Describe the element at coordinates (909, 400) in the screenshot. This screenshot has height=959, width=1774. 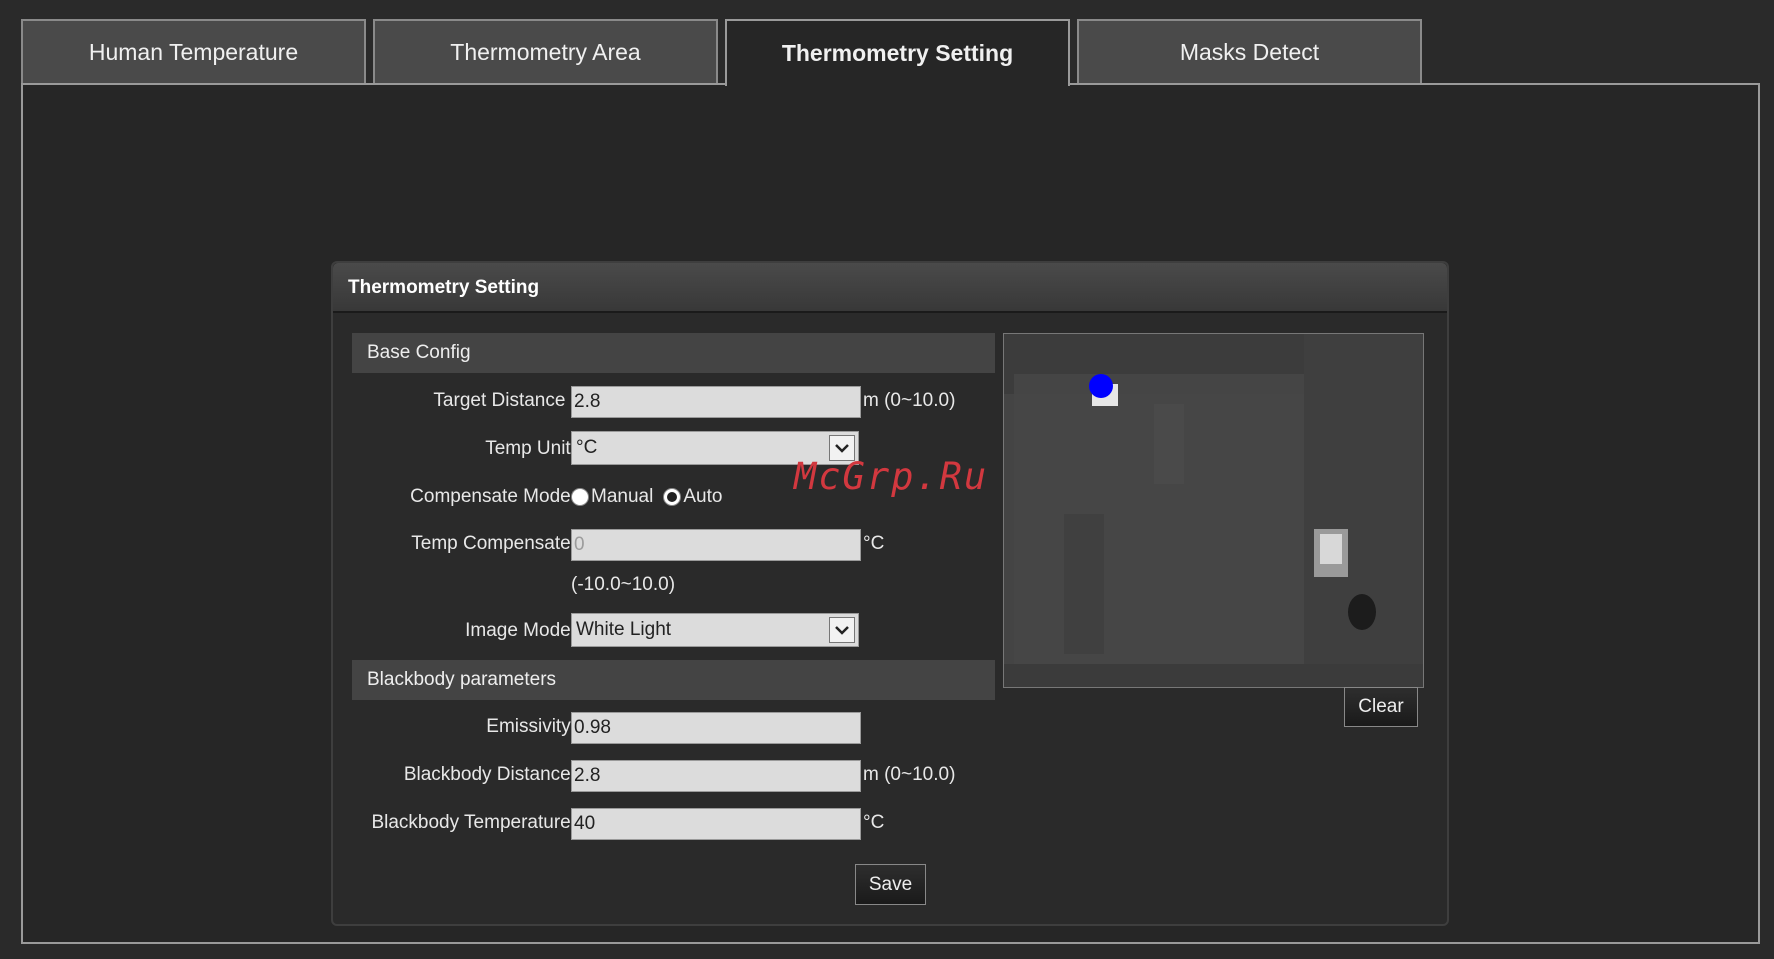
I see `target-distance-unit: m (0~10.0)` at that location.